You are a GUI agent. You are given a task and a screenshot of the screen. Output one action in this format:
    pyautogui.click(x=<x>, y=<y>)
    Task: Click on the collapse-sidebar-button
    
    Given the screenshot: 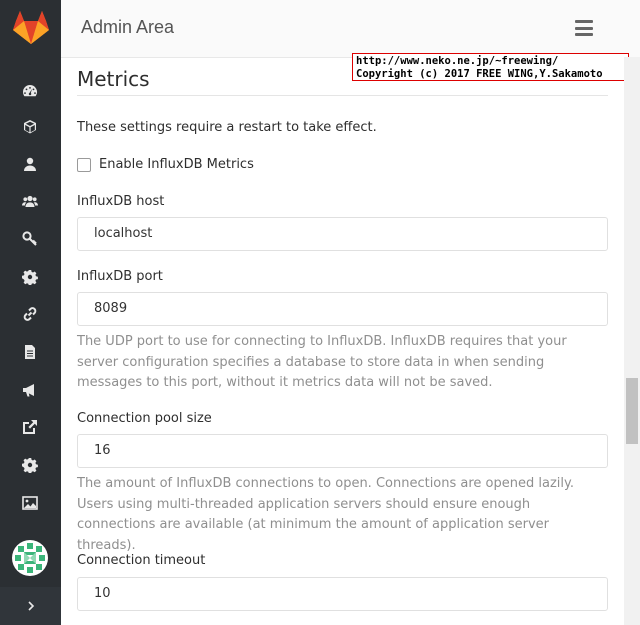 What is the action you would take?
    pyautogui.click(x=30, y=606)
    